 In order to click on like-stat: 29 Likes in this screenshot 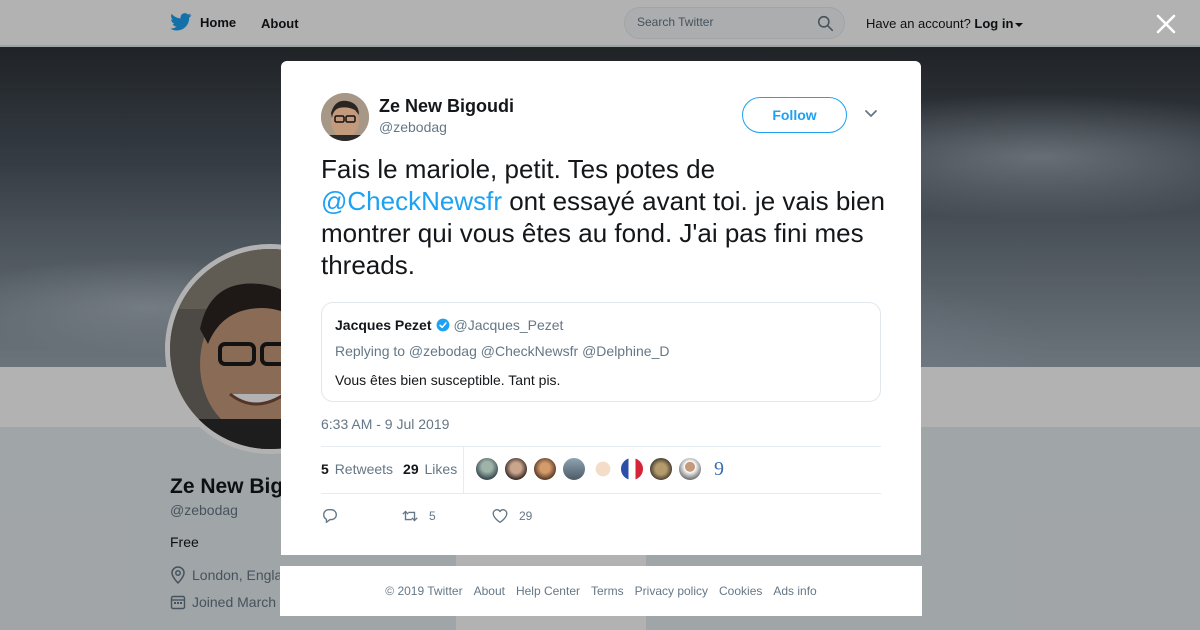, I will do `click(430, 469)`.